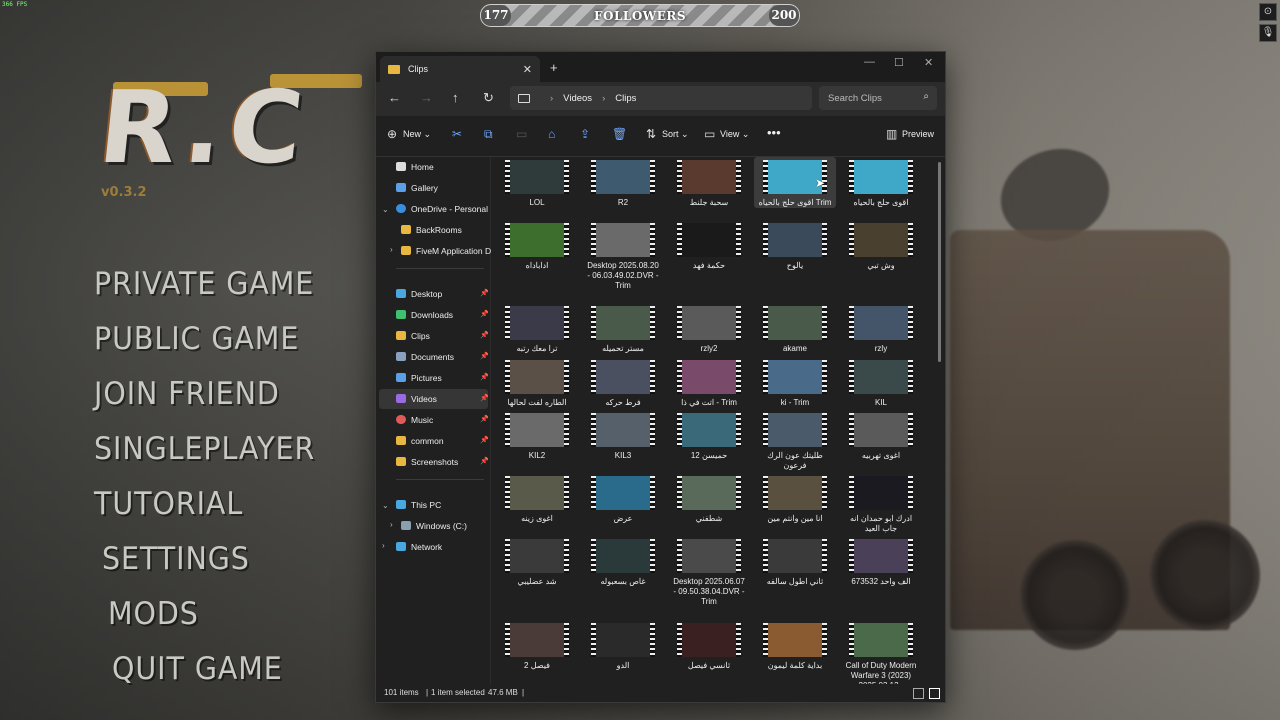 The height and width of the screenshot is (720, 1280). I want to click on file-item: الف واحد 673532, so click(881, 561).